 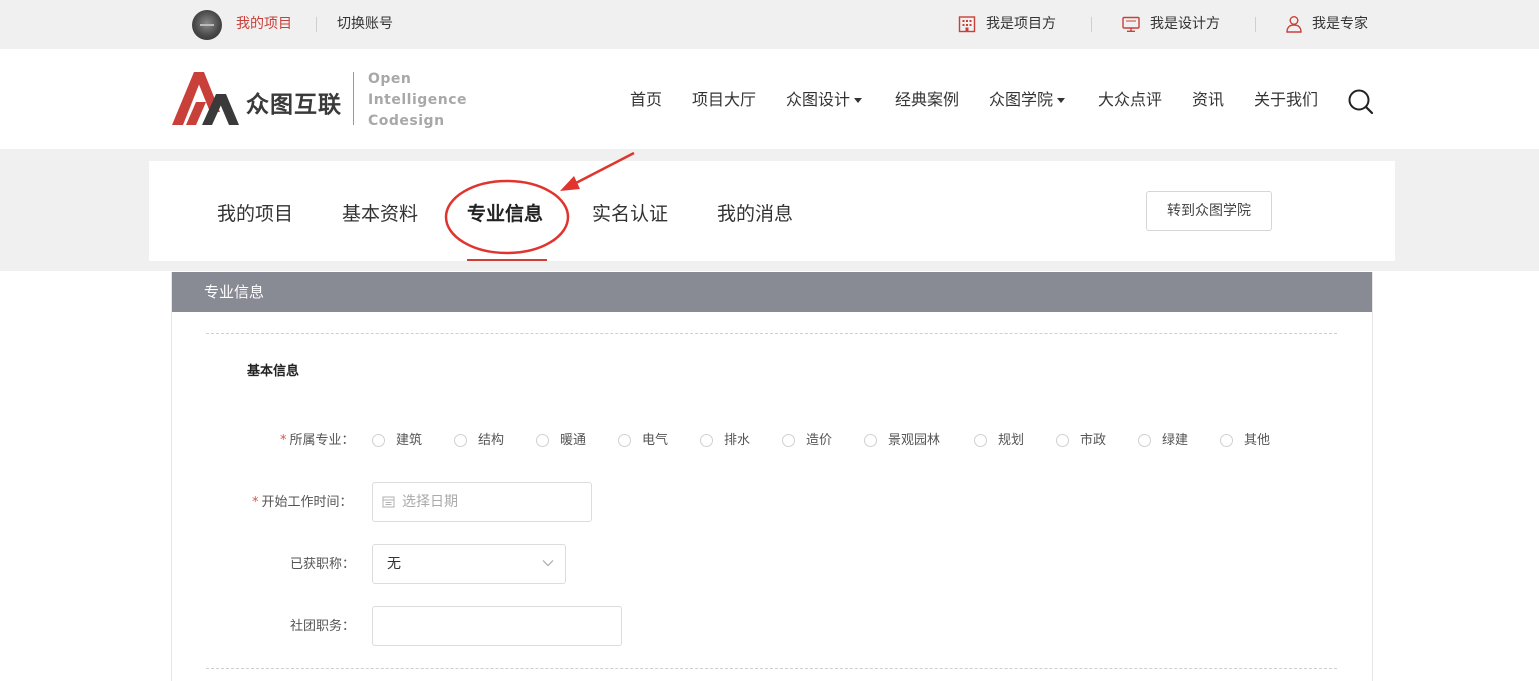 What do you see at coordinates (737, 440) in the screenshot?
I see `radio-label: 排水` at bounding box center [737, 440].